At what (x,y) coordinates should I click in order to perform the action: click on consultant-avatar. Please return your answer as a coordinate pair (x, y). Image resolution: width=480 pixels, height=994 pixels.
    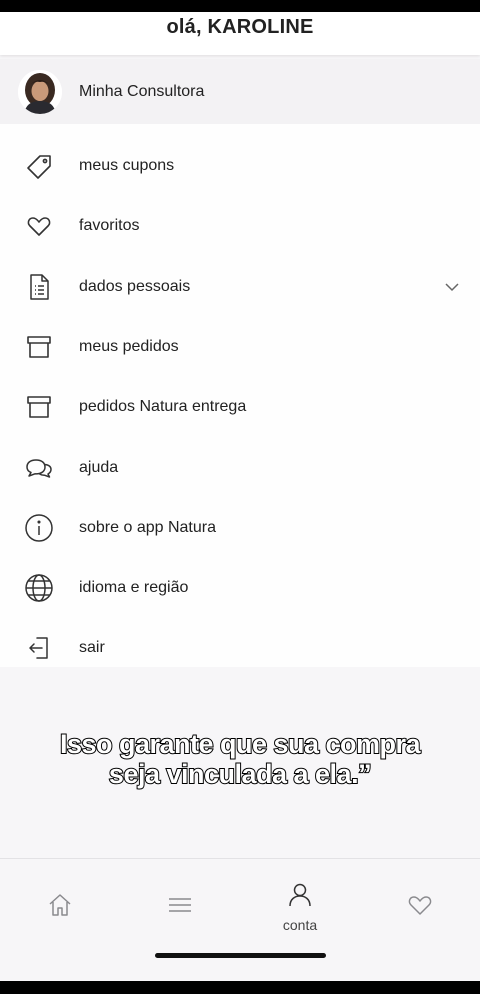
    Looking at the image, I should click on (40, 91).